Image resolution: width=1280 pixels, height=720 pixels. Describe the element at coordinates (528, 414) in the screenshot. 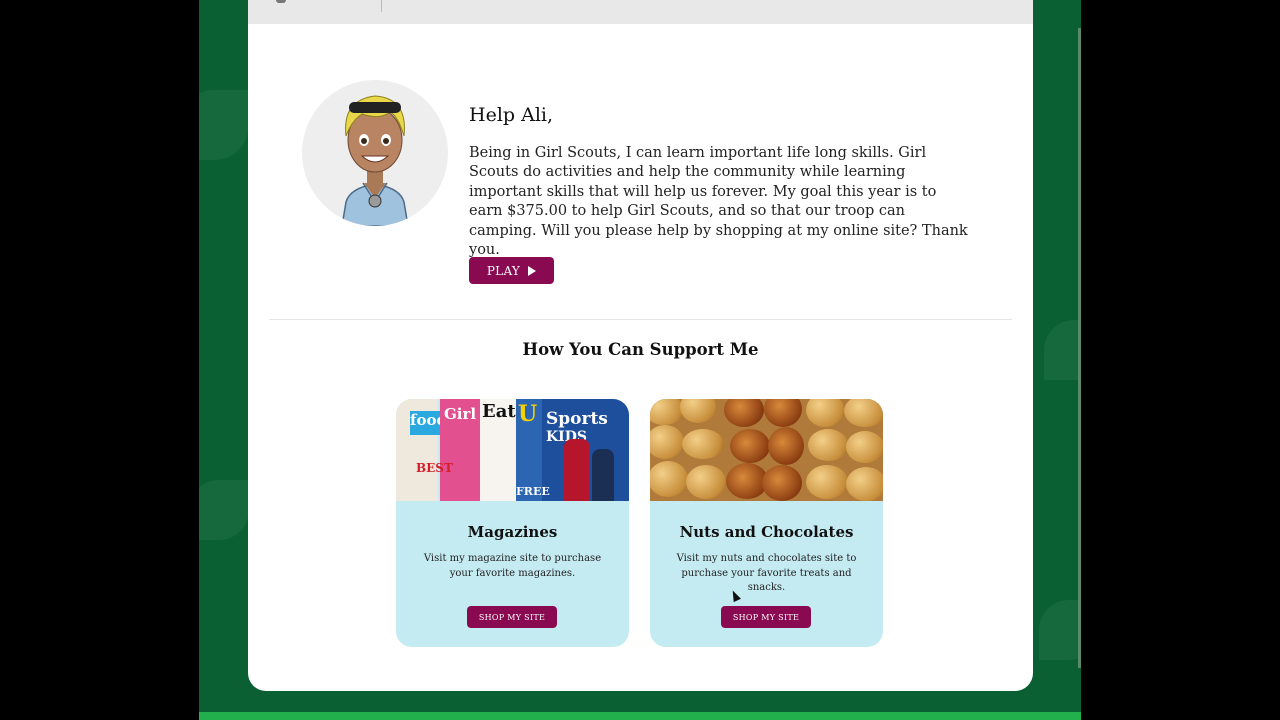

I see `magazine-cover: U` at that location.